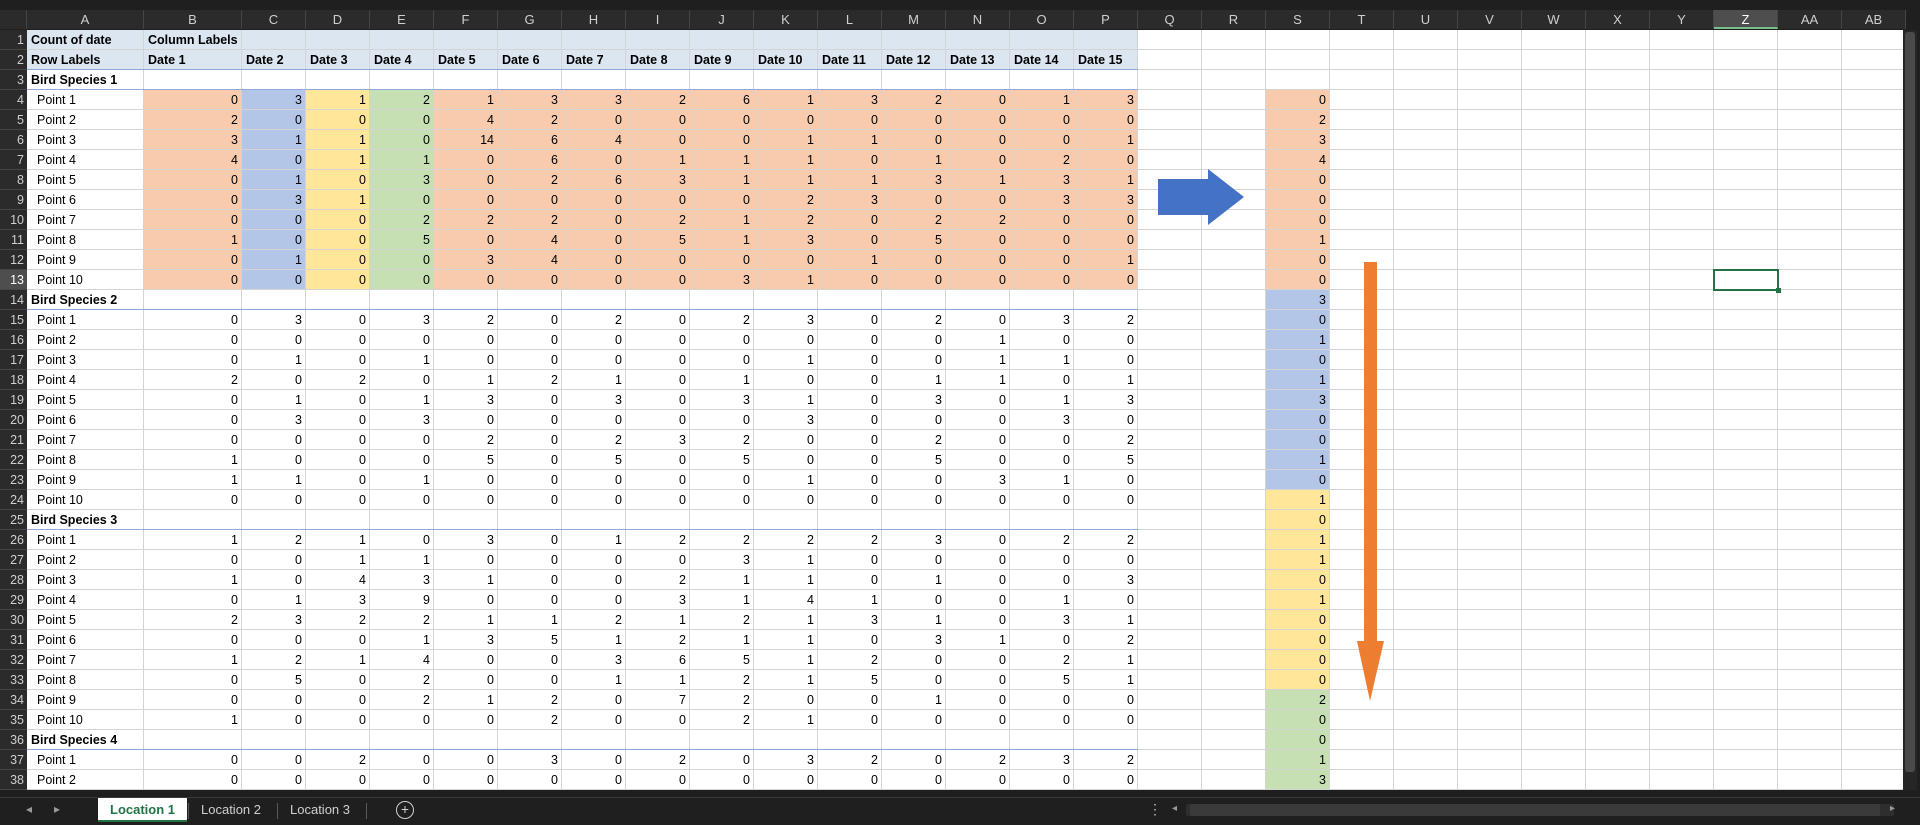 The image size is (1920, 825). Describe the element at coordinates (13, 200) in the screenshot. I see `row-header-9: 9` at that location.